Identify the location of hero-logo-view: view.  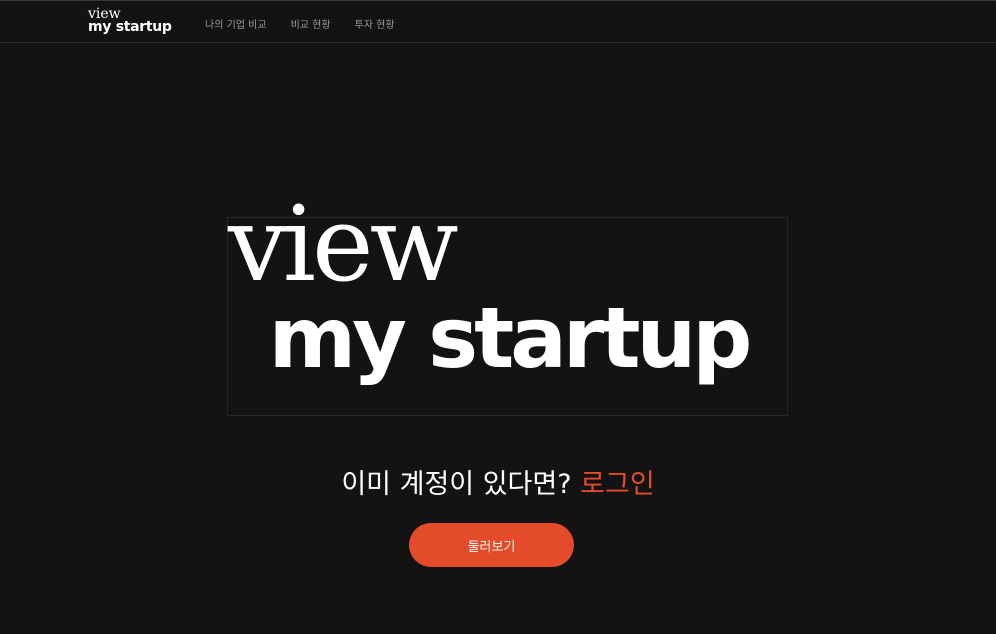
(343, 244).